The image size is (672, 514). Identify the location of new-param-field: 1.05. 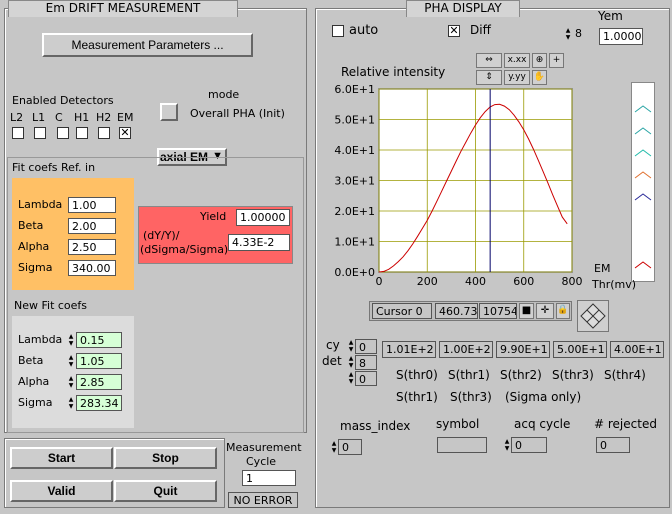
(99, 361).